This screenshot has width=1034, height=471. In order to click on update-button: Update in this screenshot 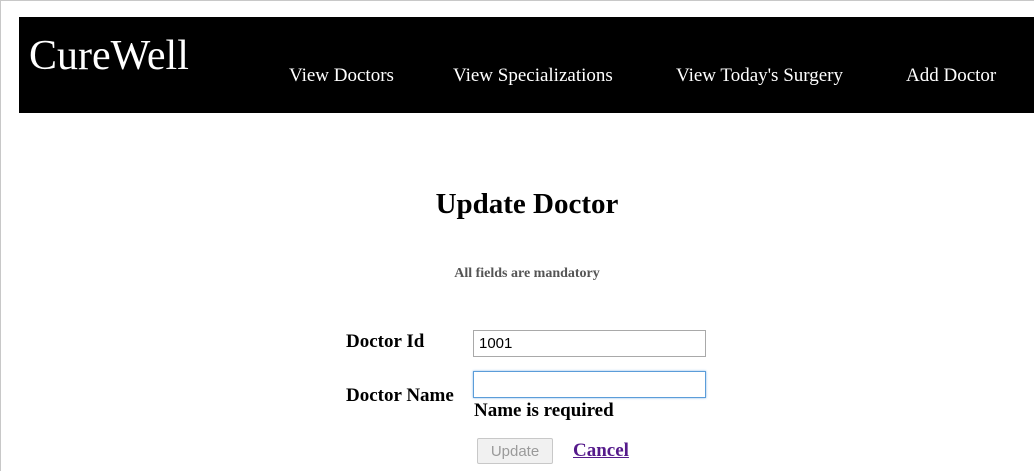, I will do `click(515, 451)`.